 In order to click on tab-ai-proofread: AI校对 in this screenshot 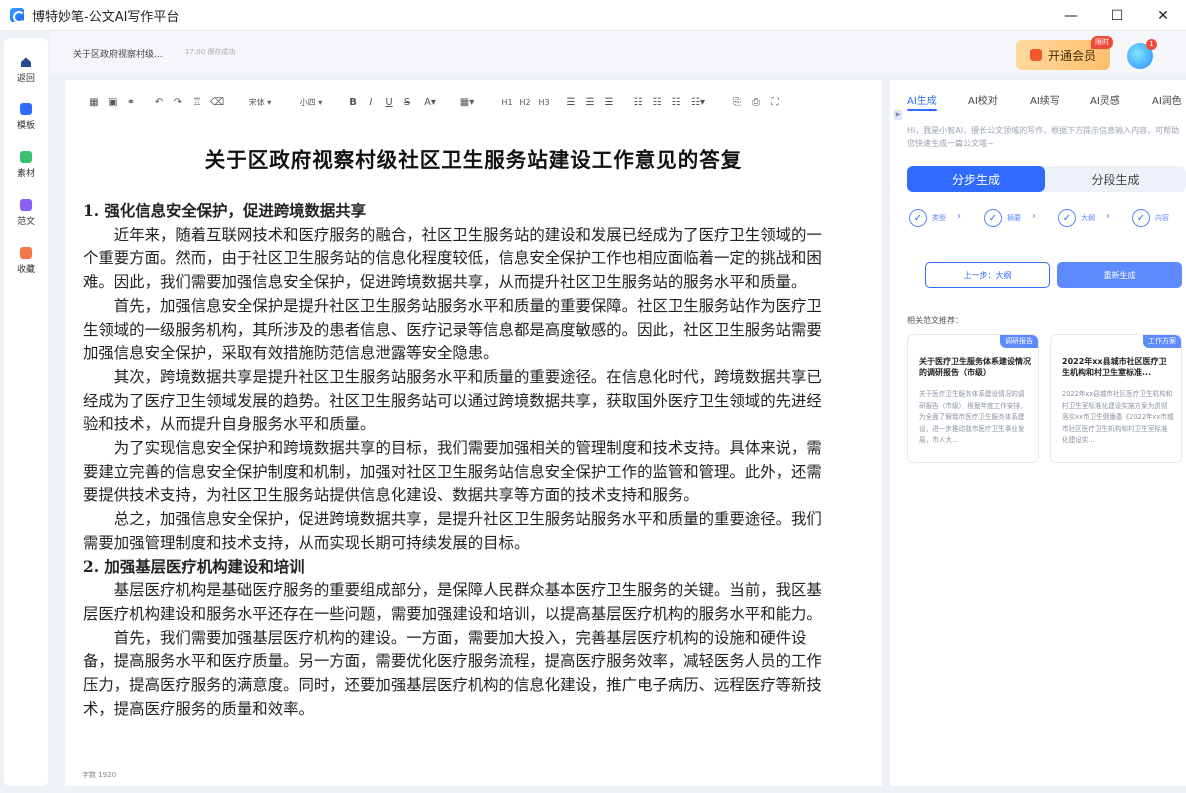, I will do `click(983, 99)`.